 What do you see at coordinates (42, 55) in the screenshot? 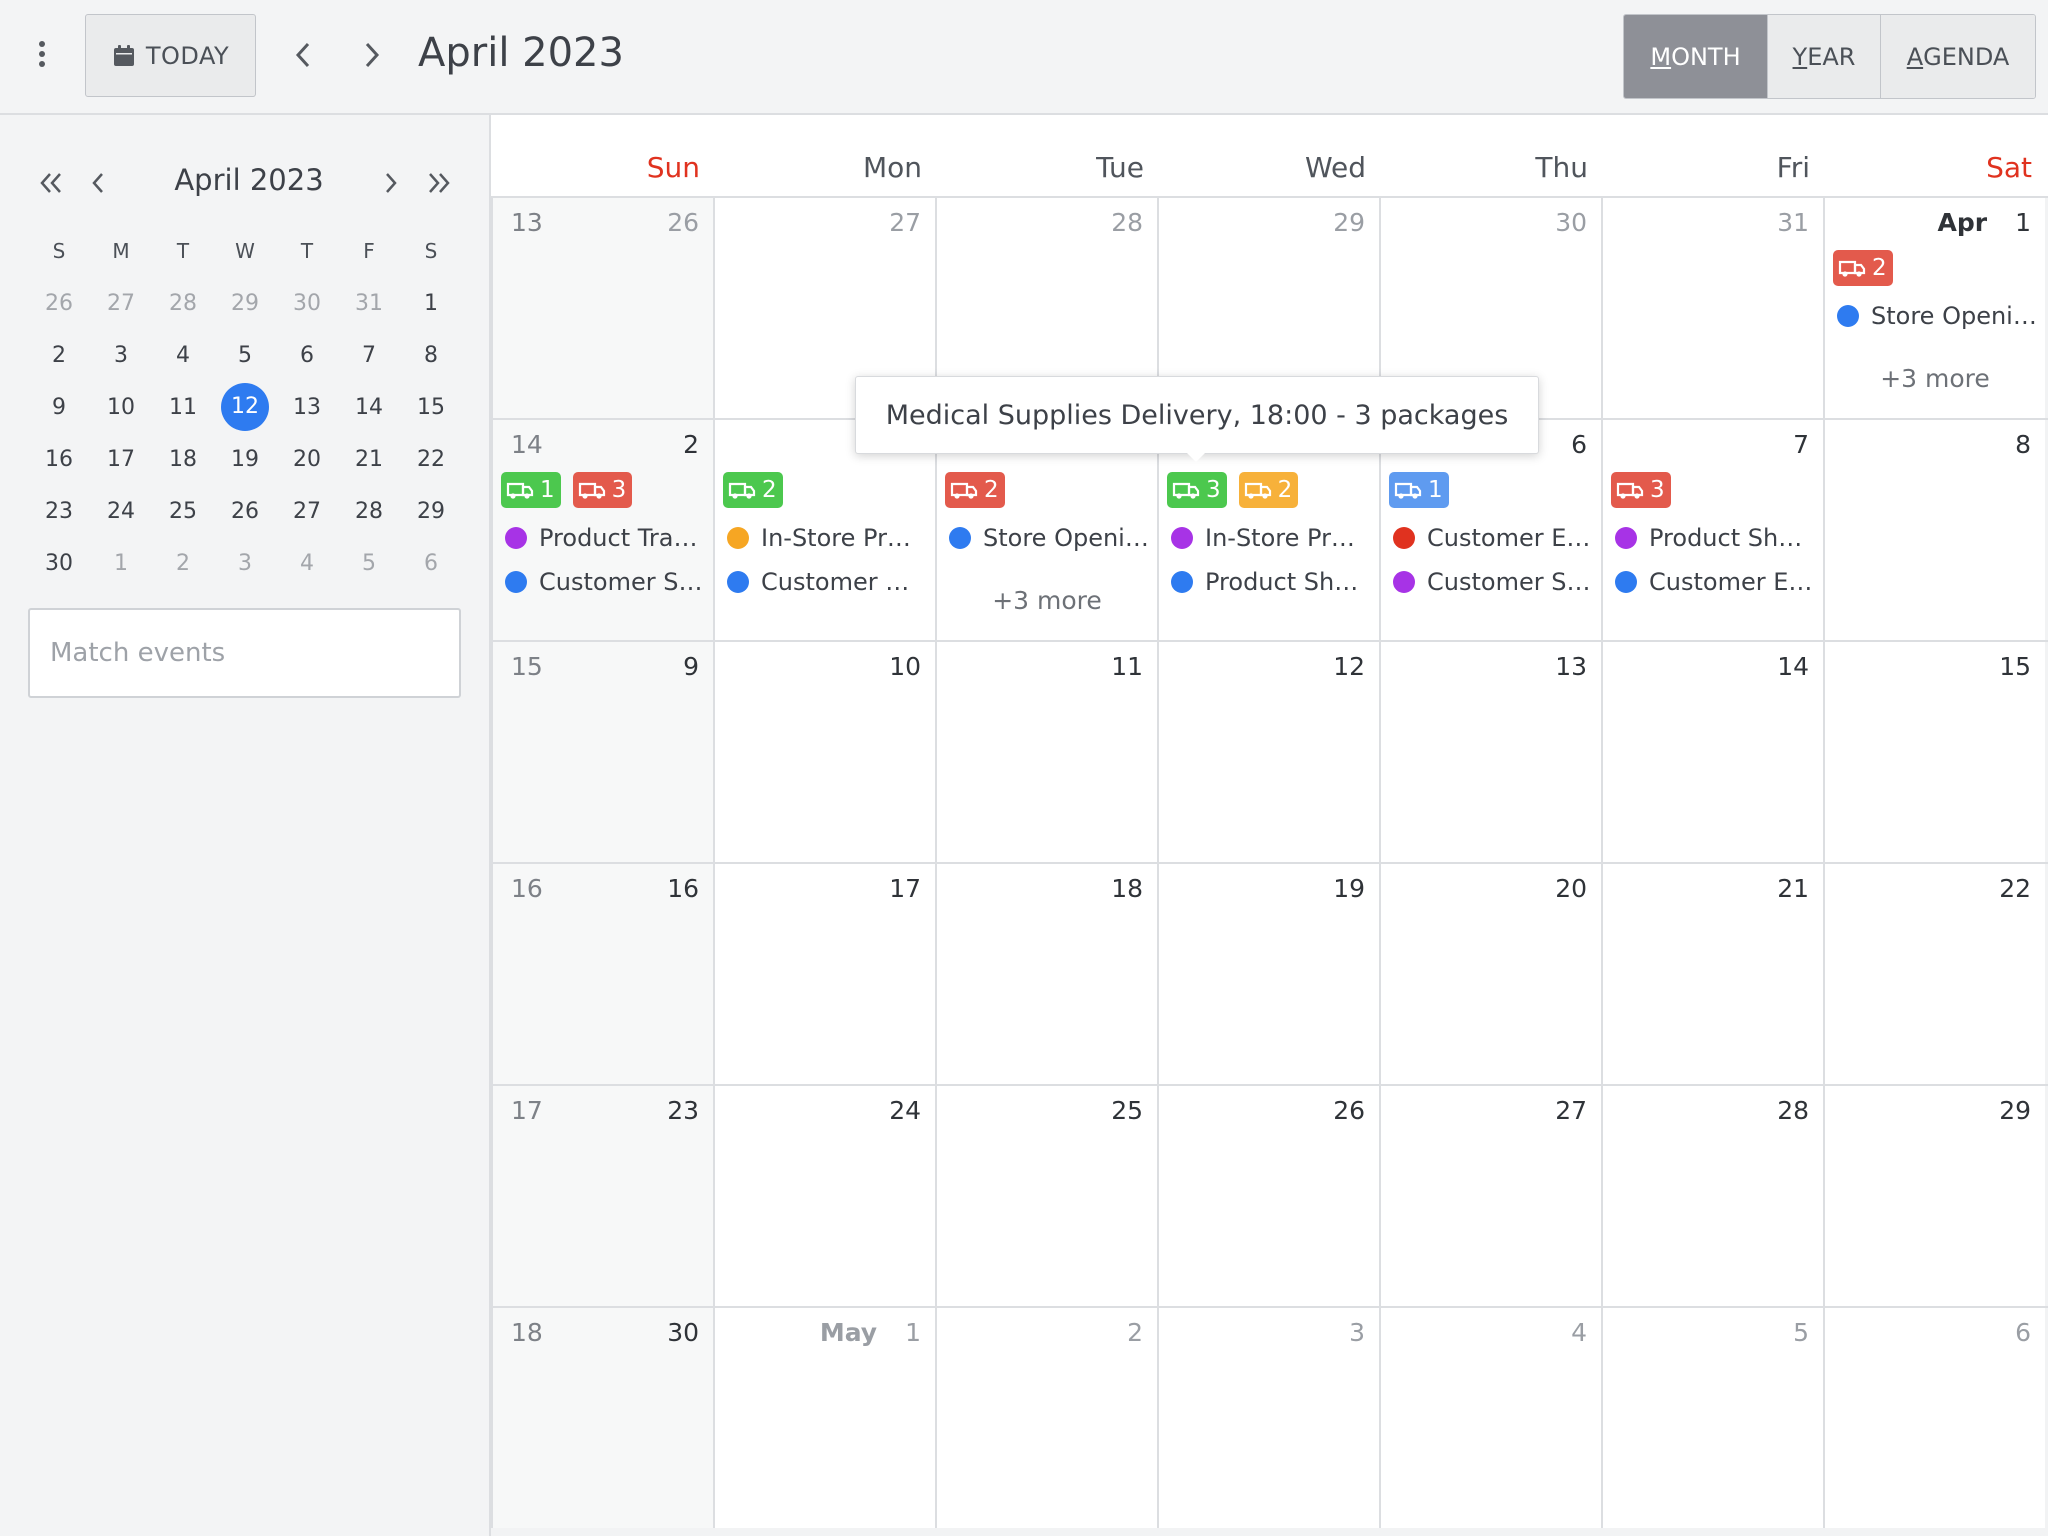
I see `more-options-icon` at bounding box center [42, 55].